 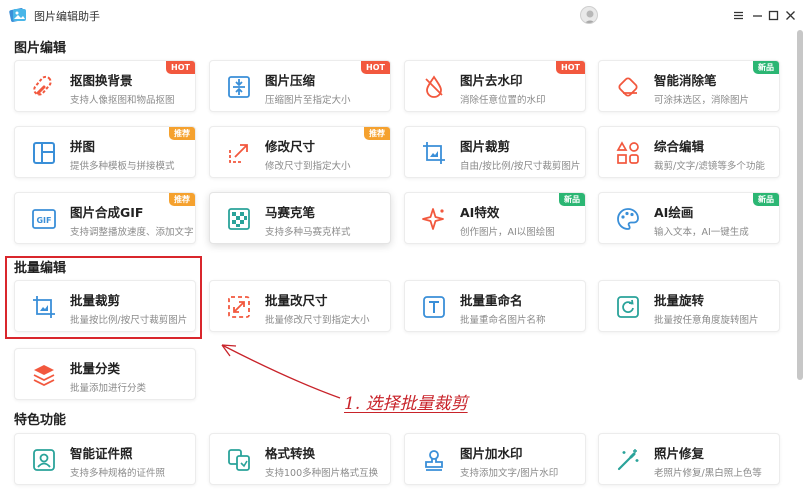 I want to click on card-subtitle: 可涂抹选区，消除图片, so click(x=702, y=100).